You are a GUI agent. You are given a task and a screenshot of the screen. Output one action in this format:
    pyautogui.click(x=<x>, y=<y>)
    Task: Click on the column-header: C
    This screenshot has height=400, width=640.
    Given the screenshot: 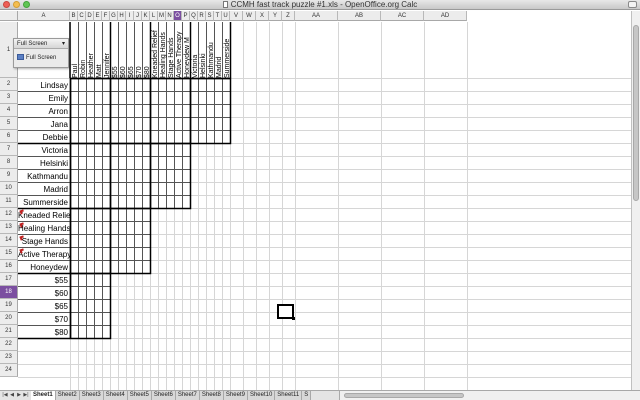 What is the action you would take?
    pyautogui.click(x=82, y=16)
    